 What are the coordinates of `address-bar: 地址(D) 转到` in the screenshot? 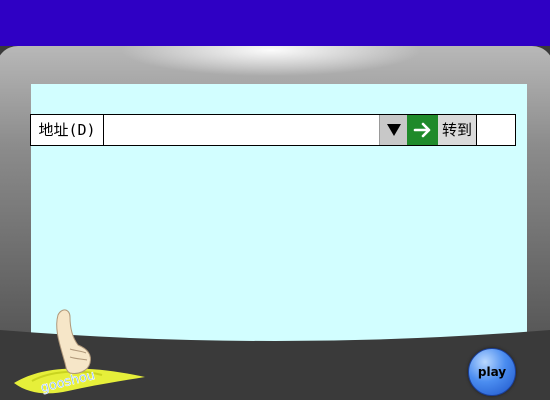 It's located at (273, 130).